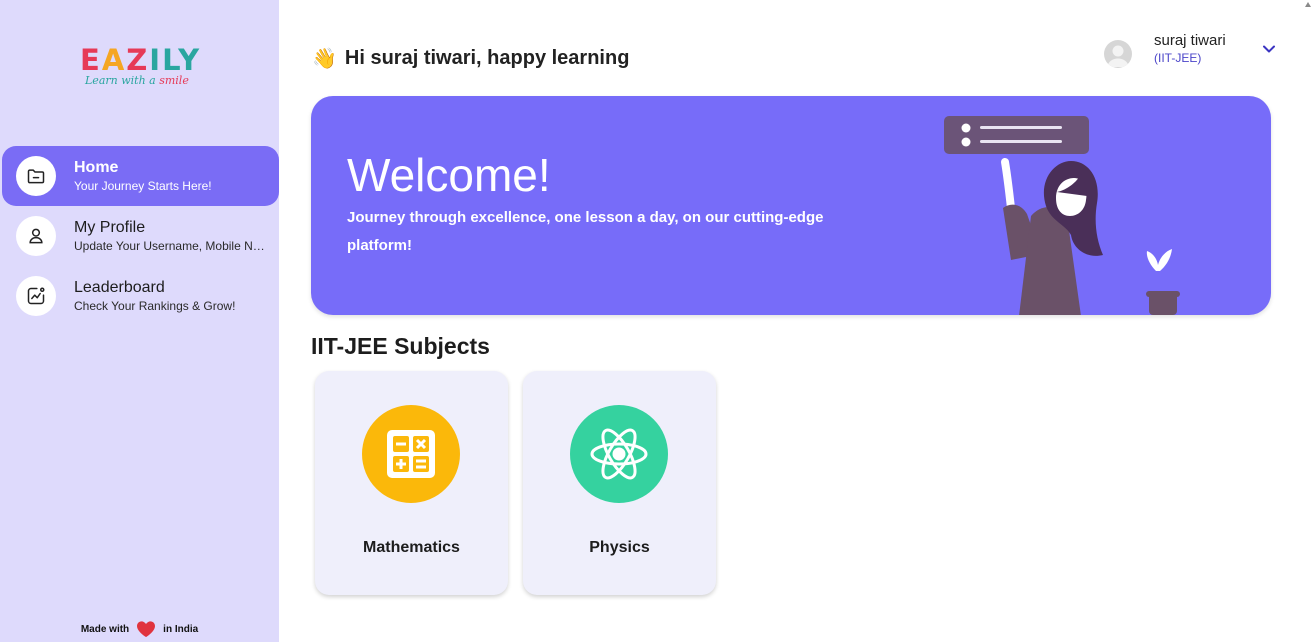  What do you see at coordinates (119, 287) in the screenshot?
I see `sidebar-item-title: Leaderboard` at bounding box center [119, 287].